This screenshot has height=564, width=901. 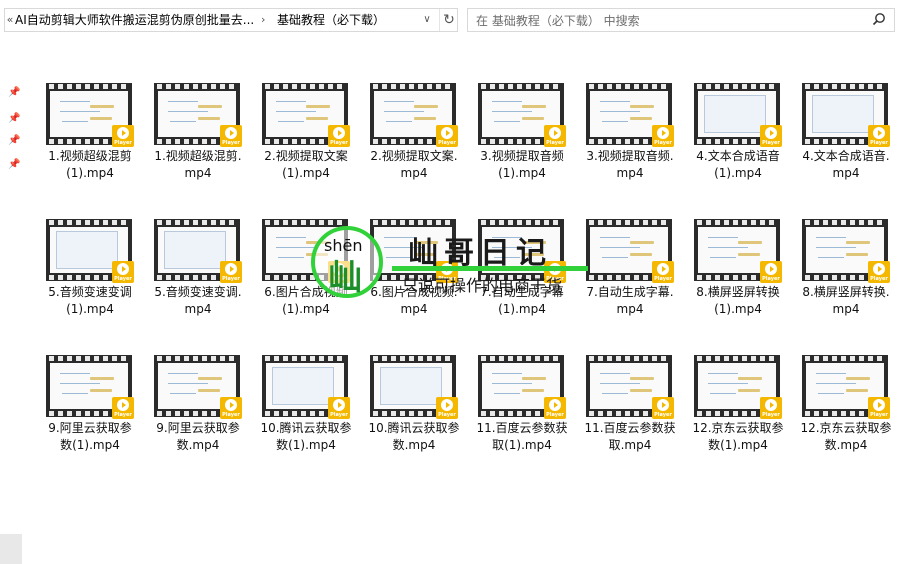 What do you see at coordinates (738, 412) in the screenshot?
I see `file-item: Player 12.京东云获取参 数(1).mp4` at bounding box center [738, 412].